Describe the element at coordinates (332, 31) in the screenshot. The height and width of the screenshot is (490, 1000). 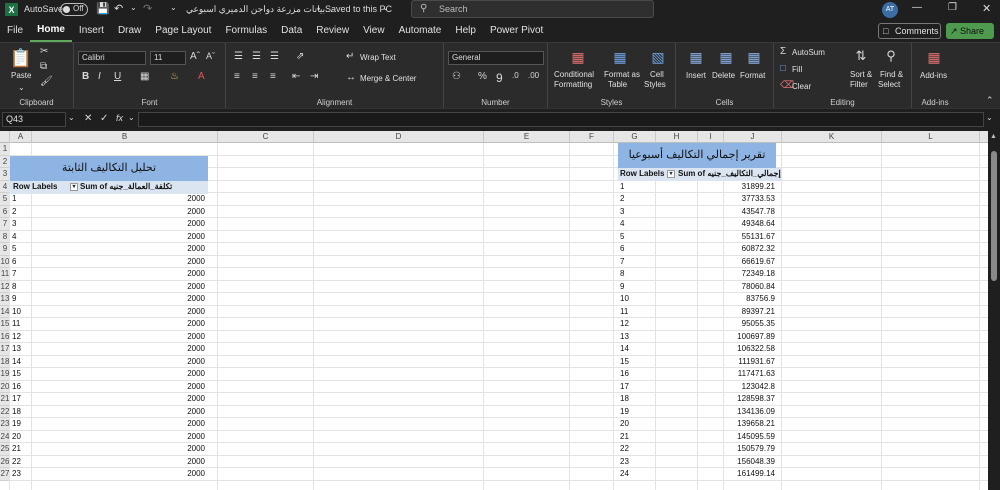
I see `menu-review: Review` at that location.